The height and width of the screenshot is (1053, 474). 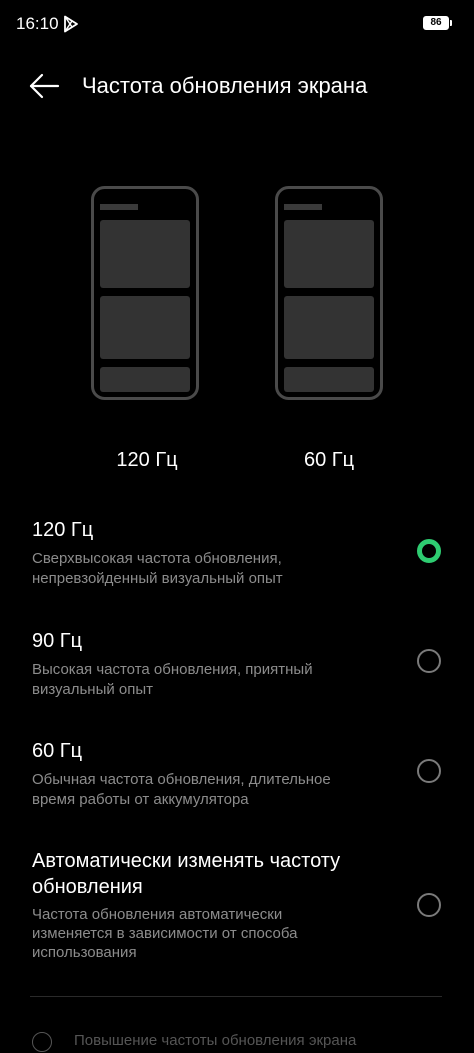 What do you see at coordinates (181, 779) in the screenshot?
I see `option-desc-line1: Обычная частота обновления, длительное` at bounding box center [181, 779].